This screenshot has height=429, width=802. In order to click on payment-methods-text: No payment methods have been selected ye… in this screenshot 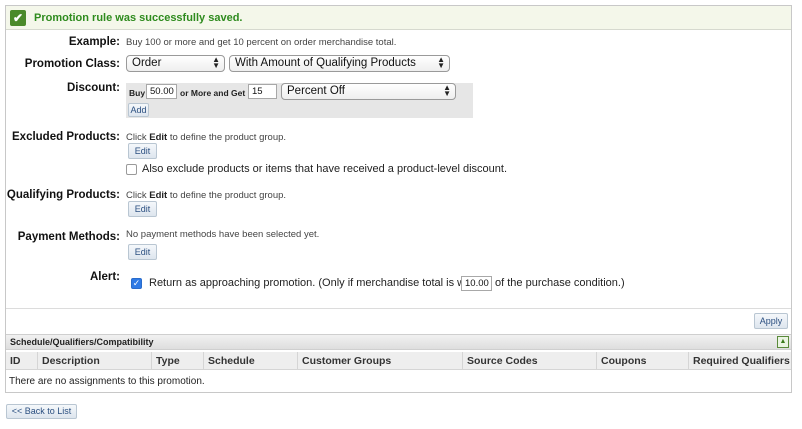, I will do `click(223, 234)`.